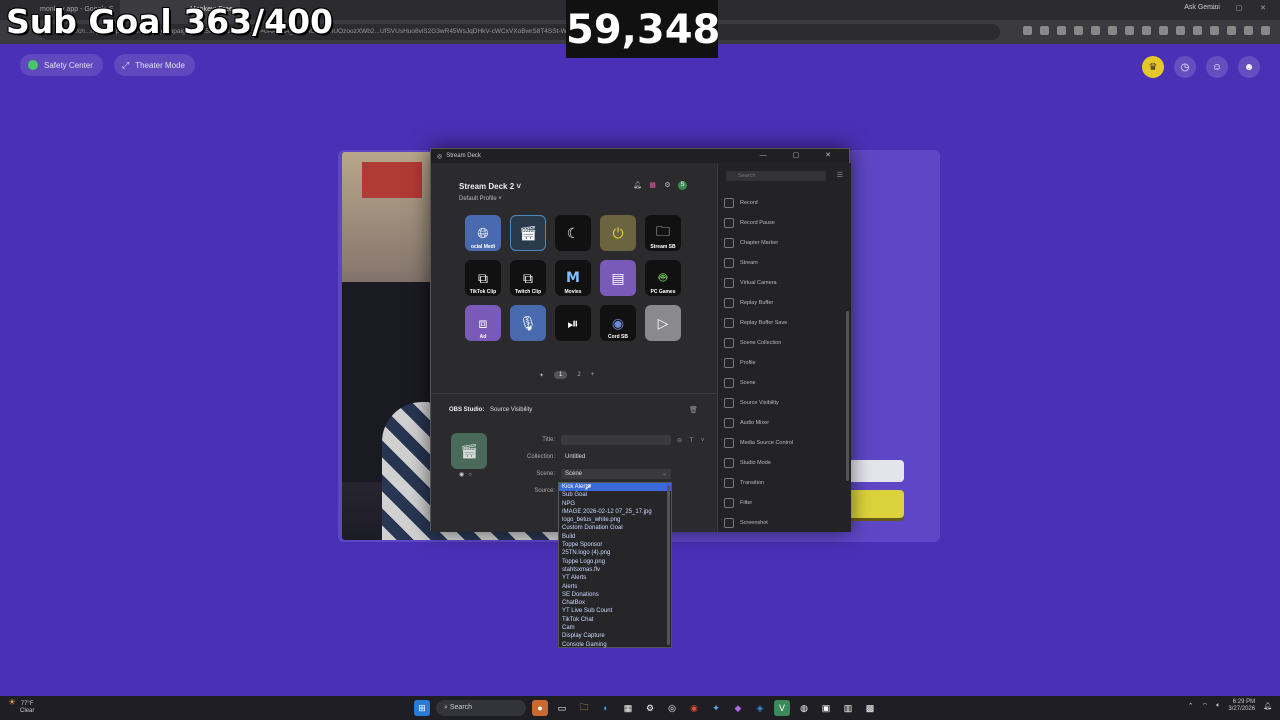 The height and width of the screenshot is (720, 1280). I want to click on action-item-stream: Stream, so click(784, 263).